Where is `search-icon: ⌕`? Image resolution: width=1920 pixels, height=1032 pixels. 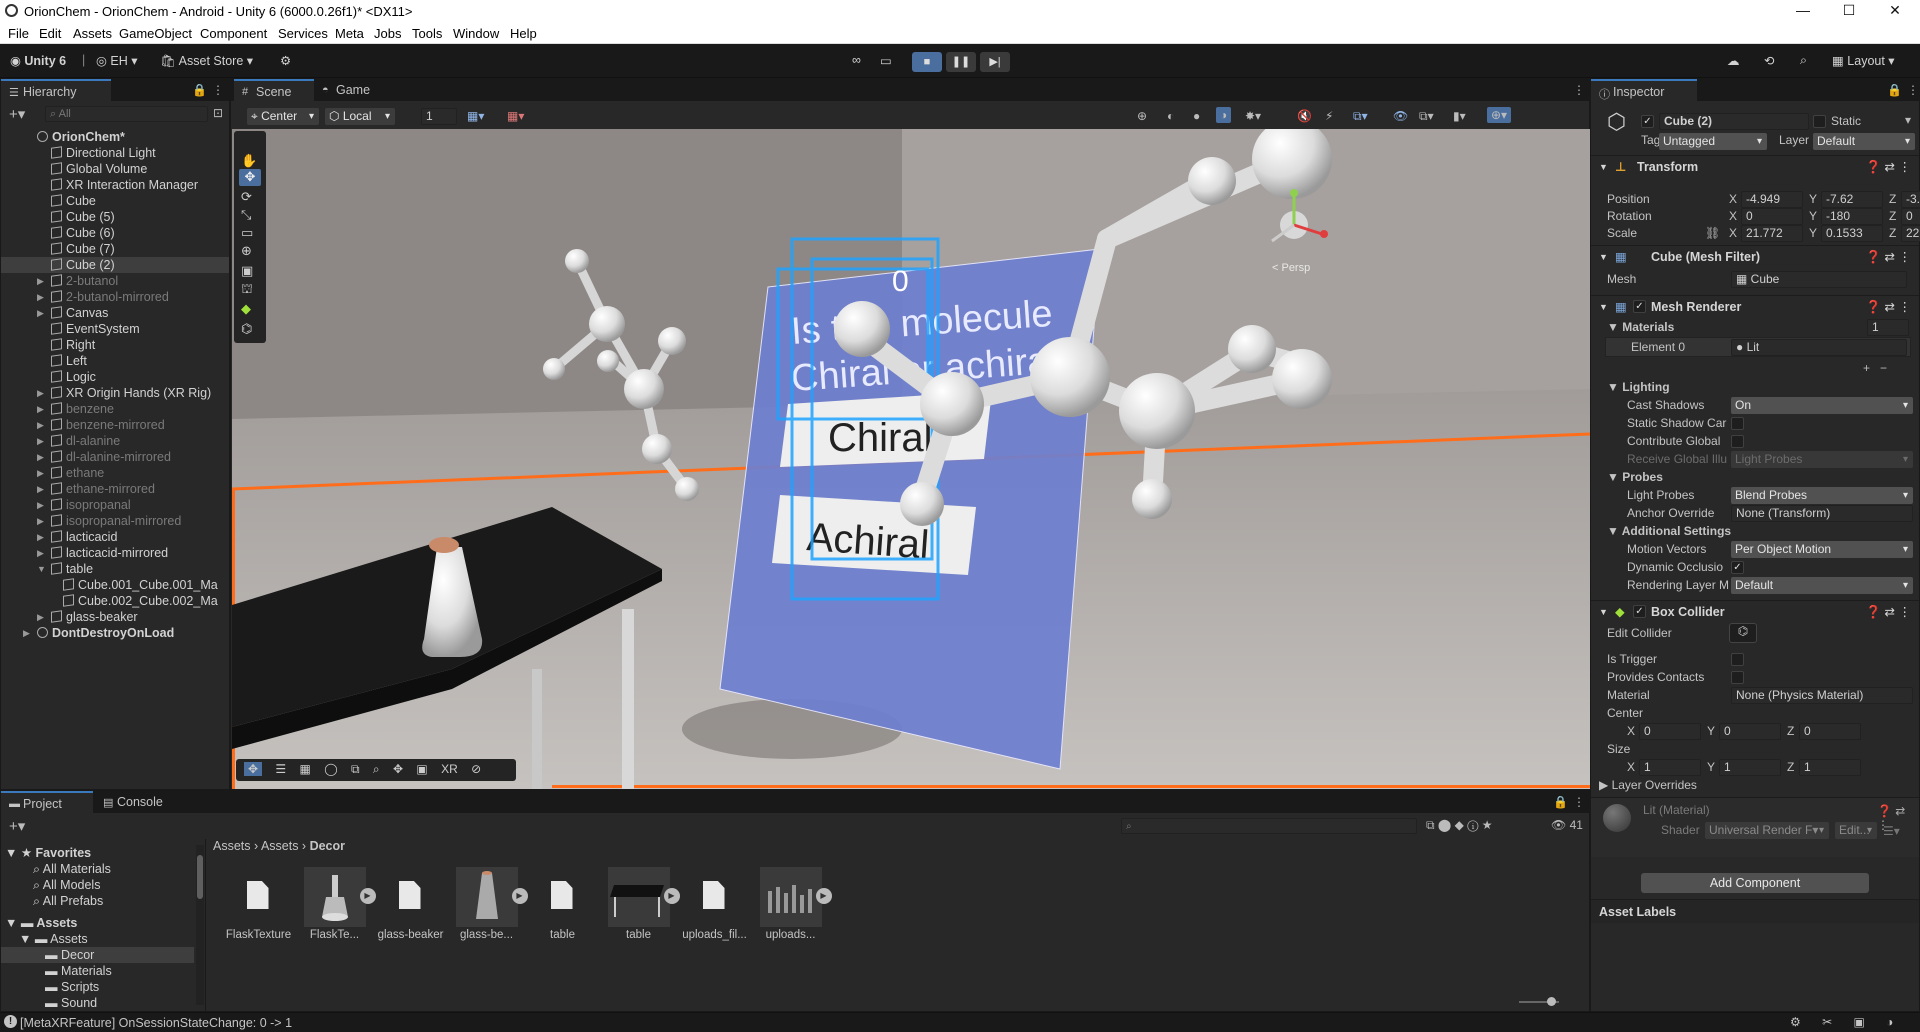
search-icon: ⌕ is located at coordinates (1803, 60).